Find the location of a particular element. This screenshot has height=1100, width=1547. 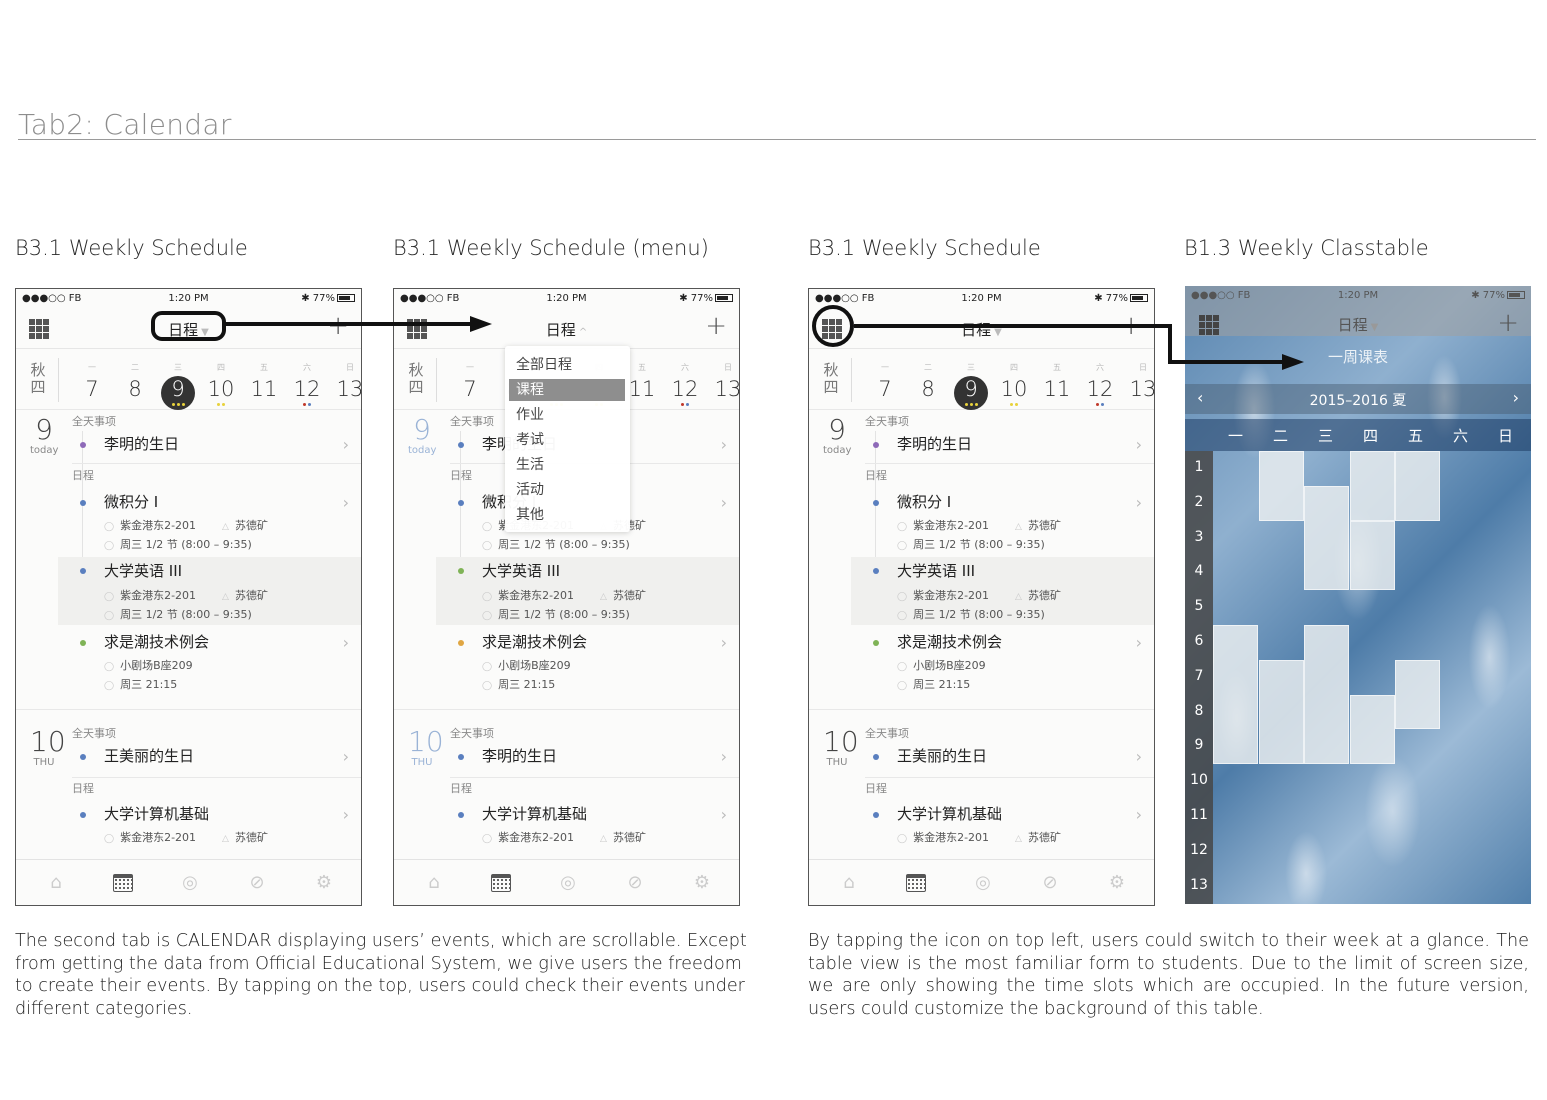

battery-status: ✱ 77% is located at coordinates (706, 298).